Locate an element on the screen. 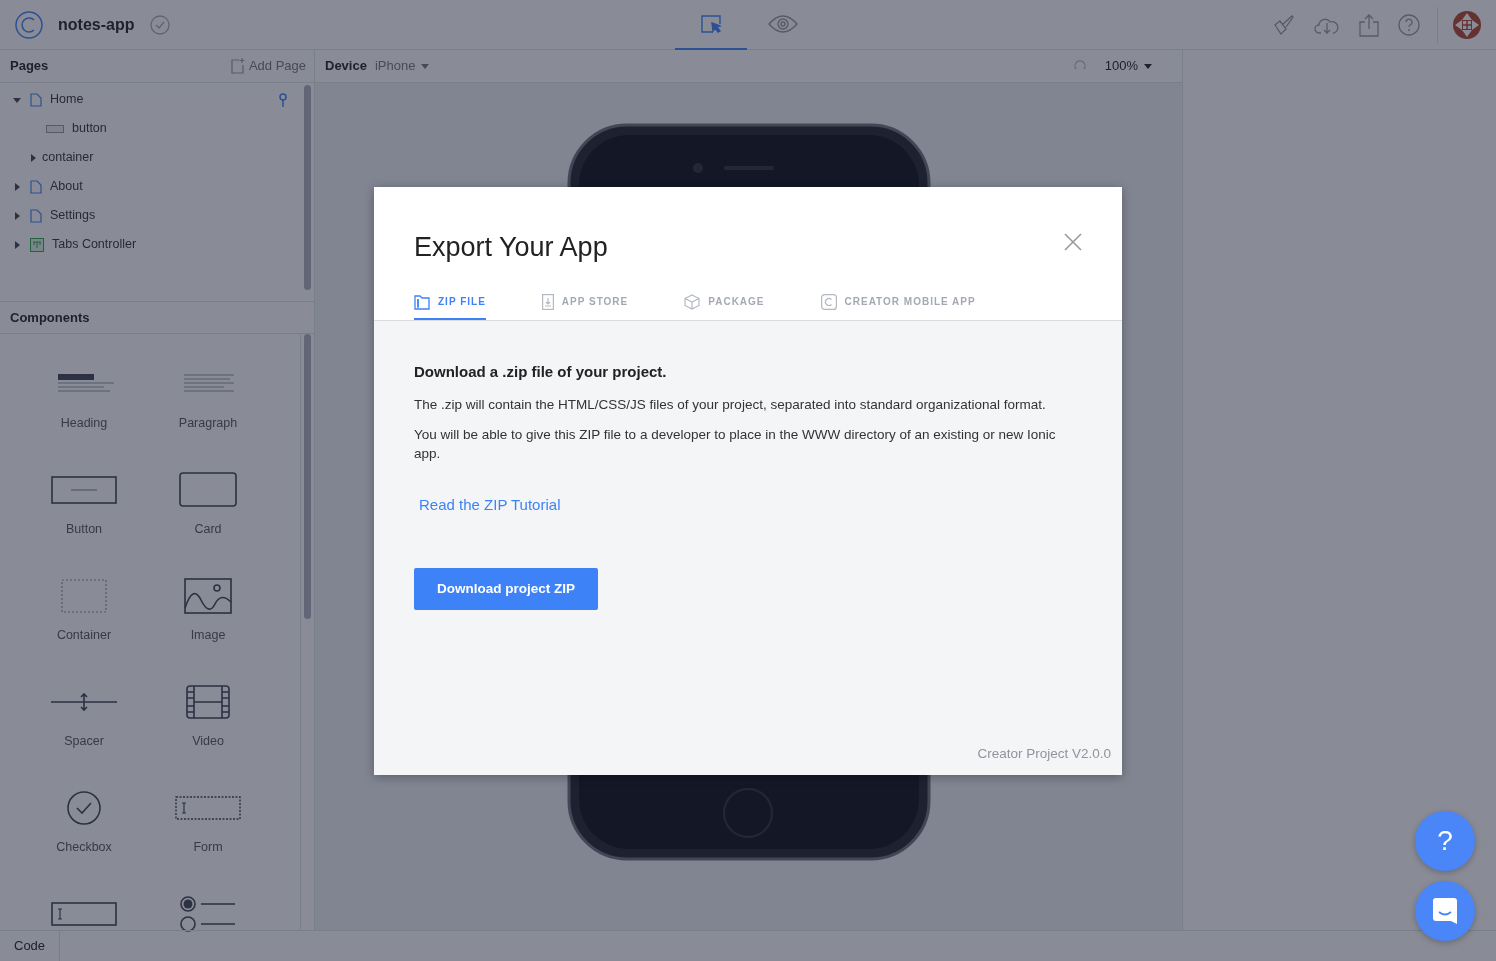 The width and height of the screenshot is (1496, 961). tabs-icon is located at coordinates (37, 244).